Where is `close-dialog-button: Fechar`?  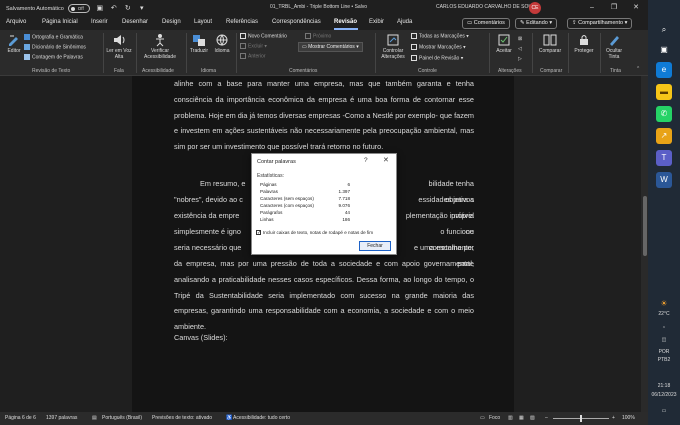
close-dialog-button: Fechar is located at coordinates (375, 246).